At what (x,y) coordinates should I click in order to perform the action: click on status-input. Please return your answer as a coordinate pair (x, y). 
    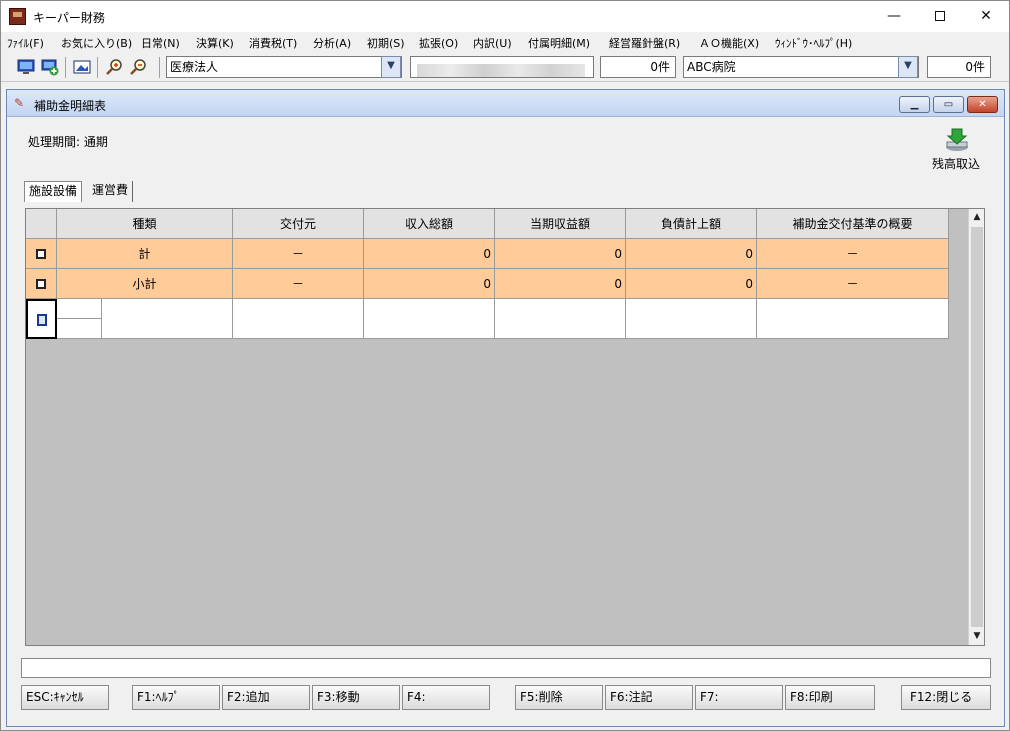
    Looking at the image, I should click on (506, 668).